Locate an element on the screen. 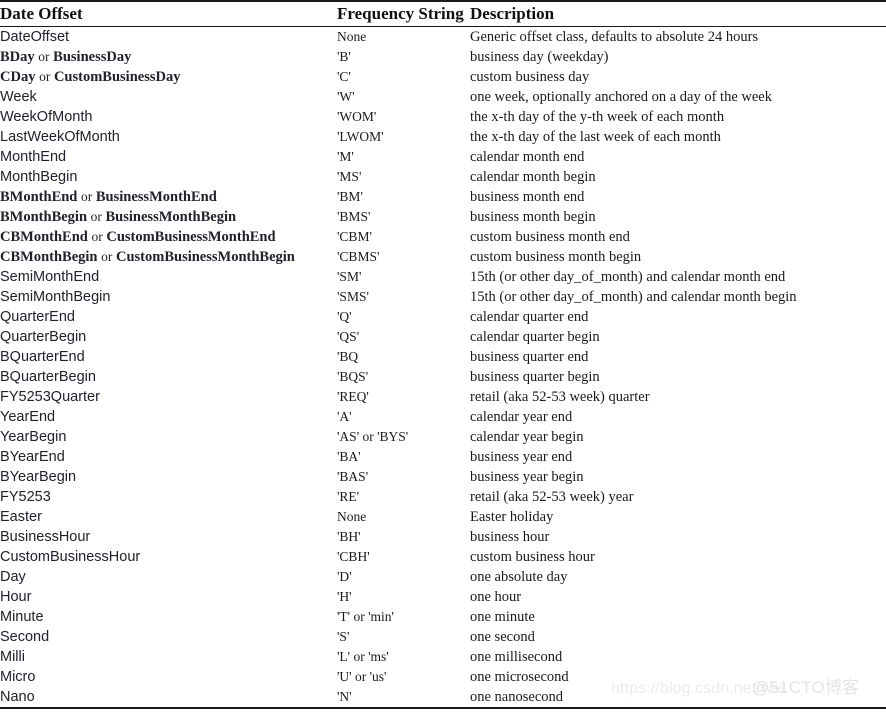 This screenshot has height=712, width=886. cell-frequency-string: 'T' or 'min' is located at coordinates (365, 616).